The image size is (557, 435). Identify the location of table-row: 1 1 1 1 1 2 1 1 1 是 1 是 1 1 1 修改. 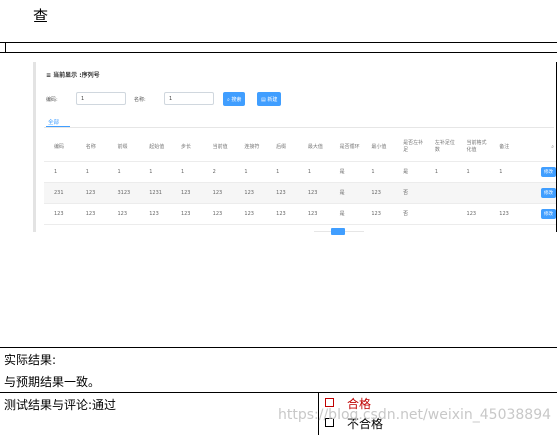
(300, 172).